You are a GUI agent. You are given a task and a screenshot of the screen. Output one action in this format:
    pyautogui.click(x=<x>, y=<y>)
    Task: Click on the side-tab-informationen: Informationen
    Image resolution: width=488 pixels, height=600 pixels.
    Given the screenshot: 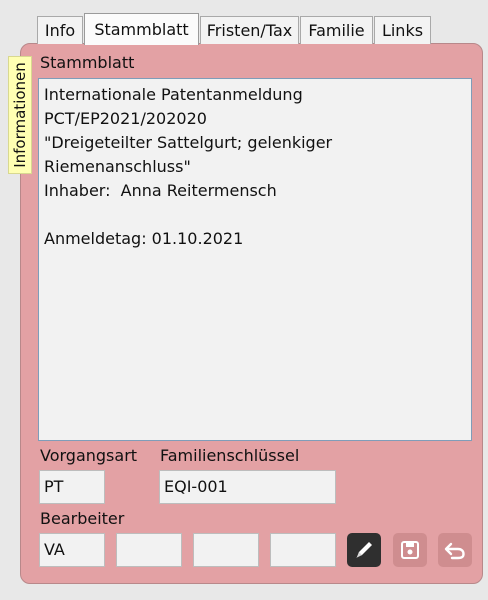 What is the action you would take?
    pyautogui.click(x=20, y=115)
    